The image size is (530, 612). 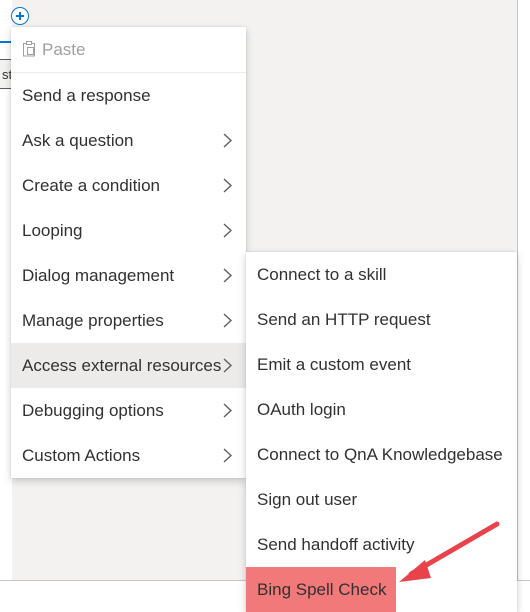 What do you see at coordinates (449, 551) in the screenshot?
I see `annotation-arrow-icon` at bounding box center [449, 551].